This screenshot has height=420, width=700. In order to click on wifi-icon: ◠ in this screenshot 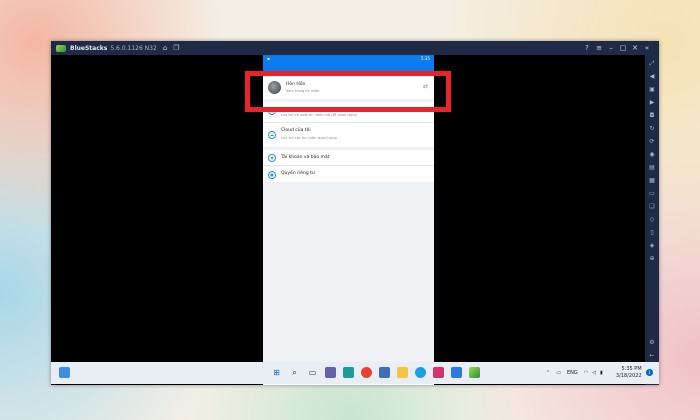, I will do `click(586, 373)`.